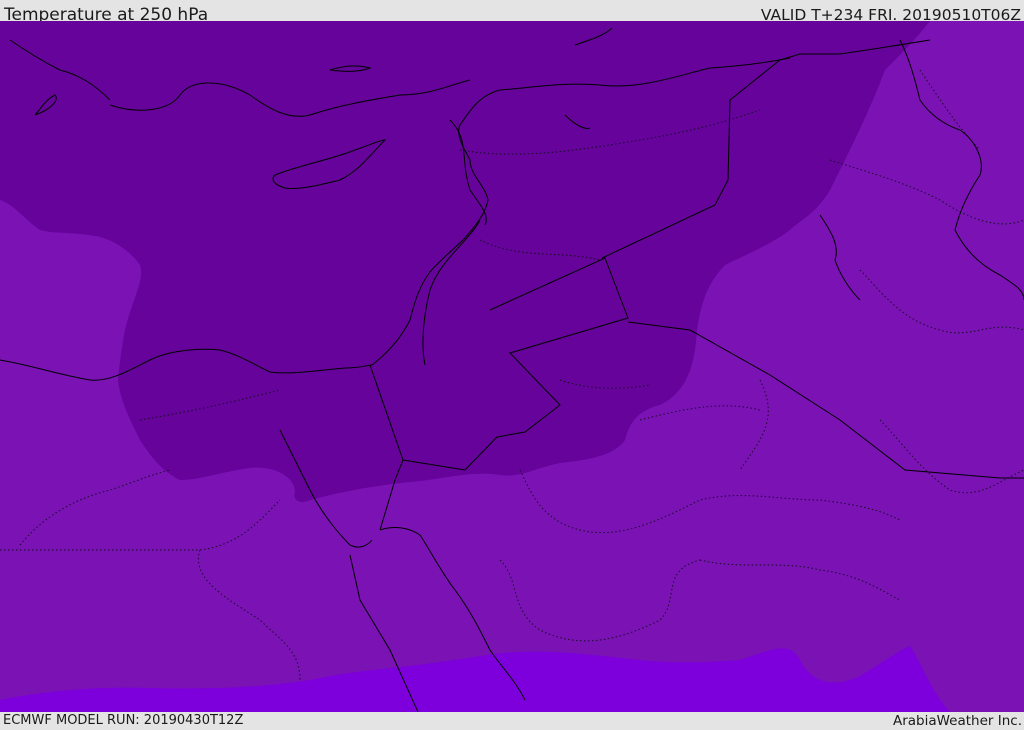 Image resolution: width=1024 pixels, height=730 pixels. Describe the element at coordinates (957, 721) in the screenshot. I see `credit-label: ArabiaWeather Inc.` at that location.